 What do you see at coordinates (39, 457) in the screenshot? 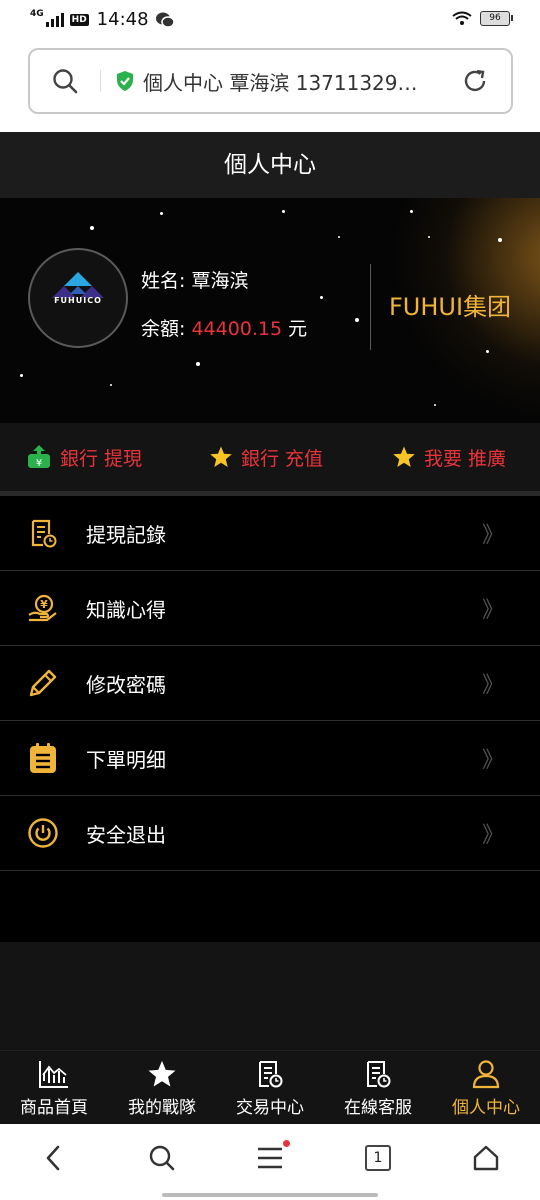
I see `bank-withdraw-icon: ¥` at bounding box center [39, 457].